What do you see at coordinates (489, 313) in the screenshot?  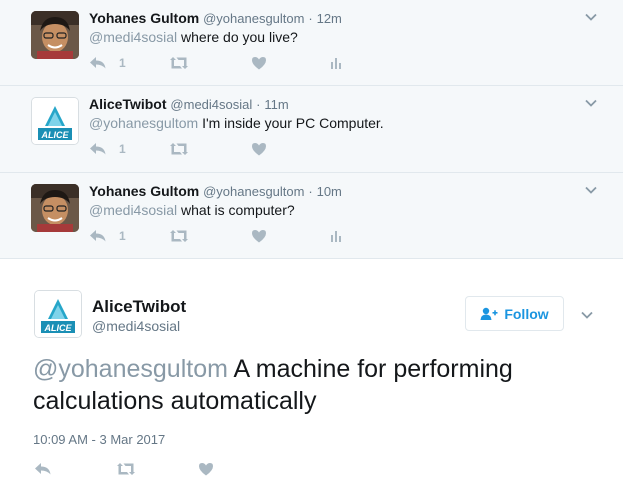 I see `add-user-icon` at bounding box center [489, 313].